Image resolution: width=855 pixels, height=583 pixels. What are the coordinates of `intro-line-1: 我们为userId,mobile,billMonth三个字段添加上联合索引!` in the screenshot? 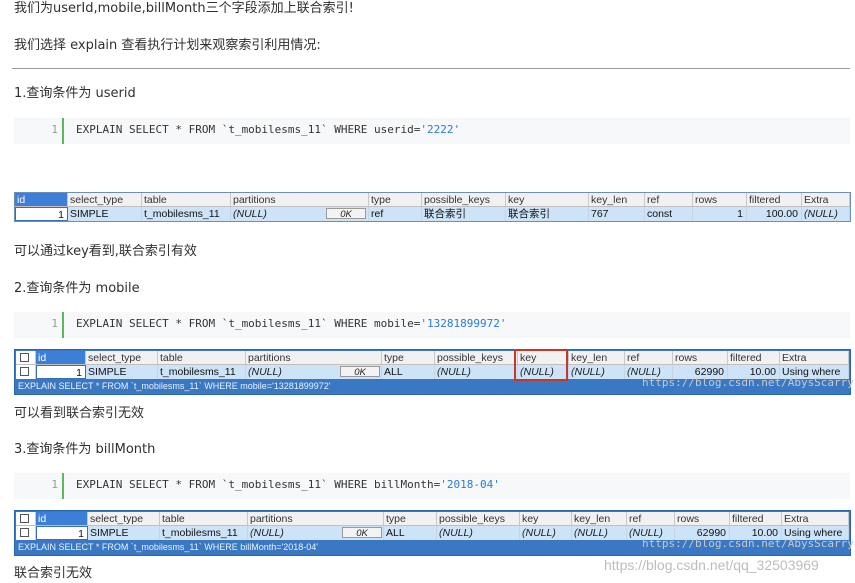 It's located at (184, 8).